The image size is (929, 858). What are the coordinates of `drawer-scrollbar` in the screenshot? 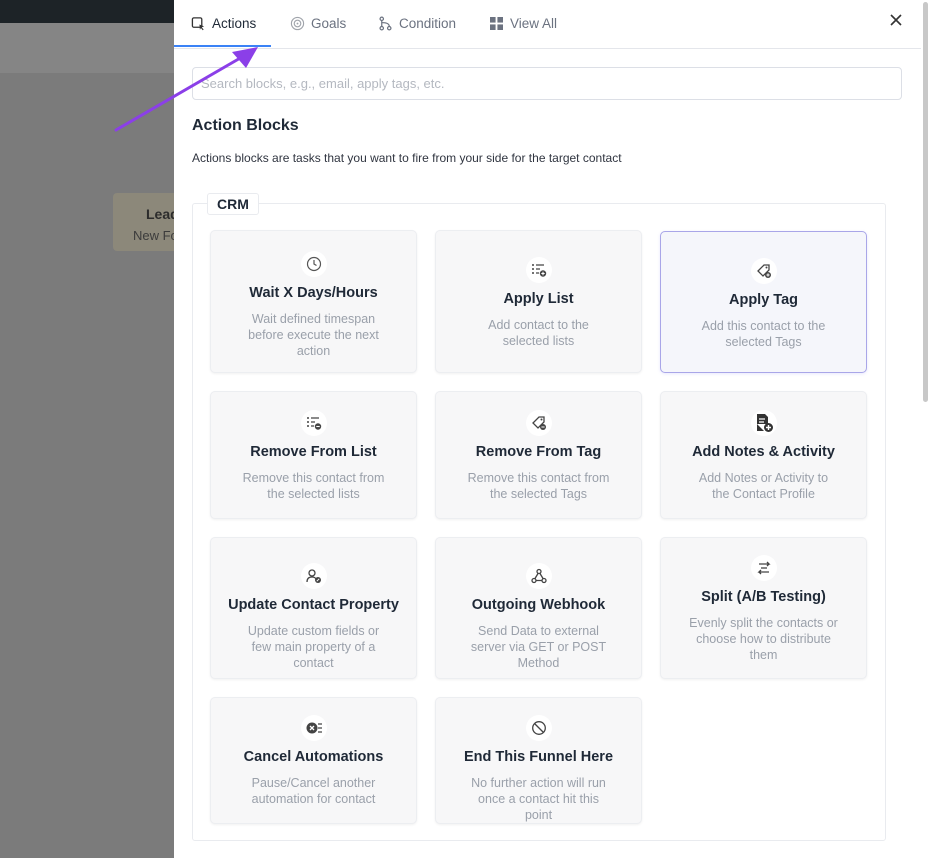 It's located at (925, 201).